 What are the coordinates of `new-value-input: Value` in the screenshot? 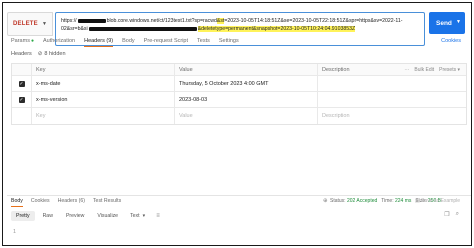 It's located at (246, 116).